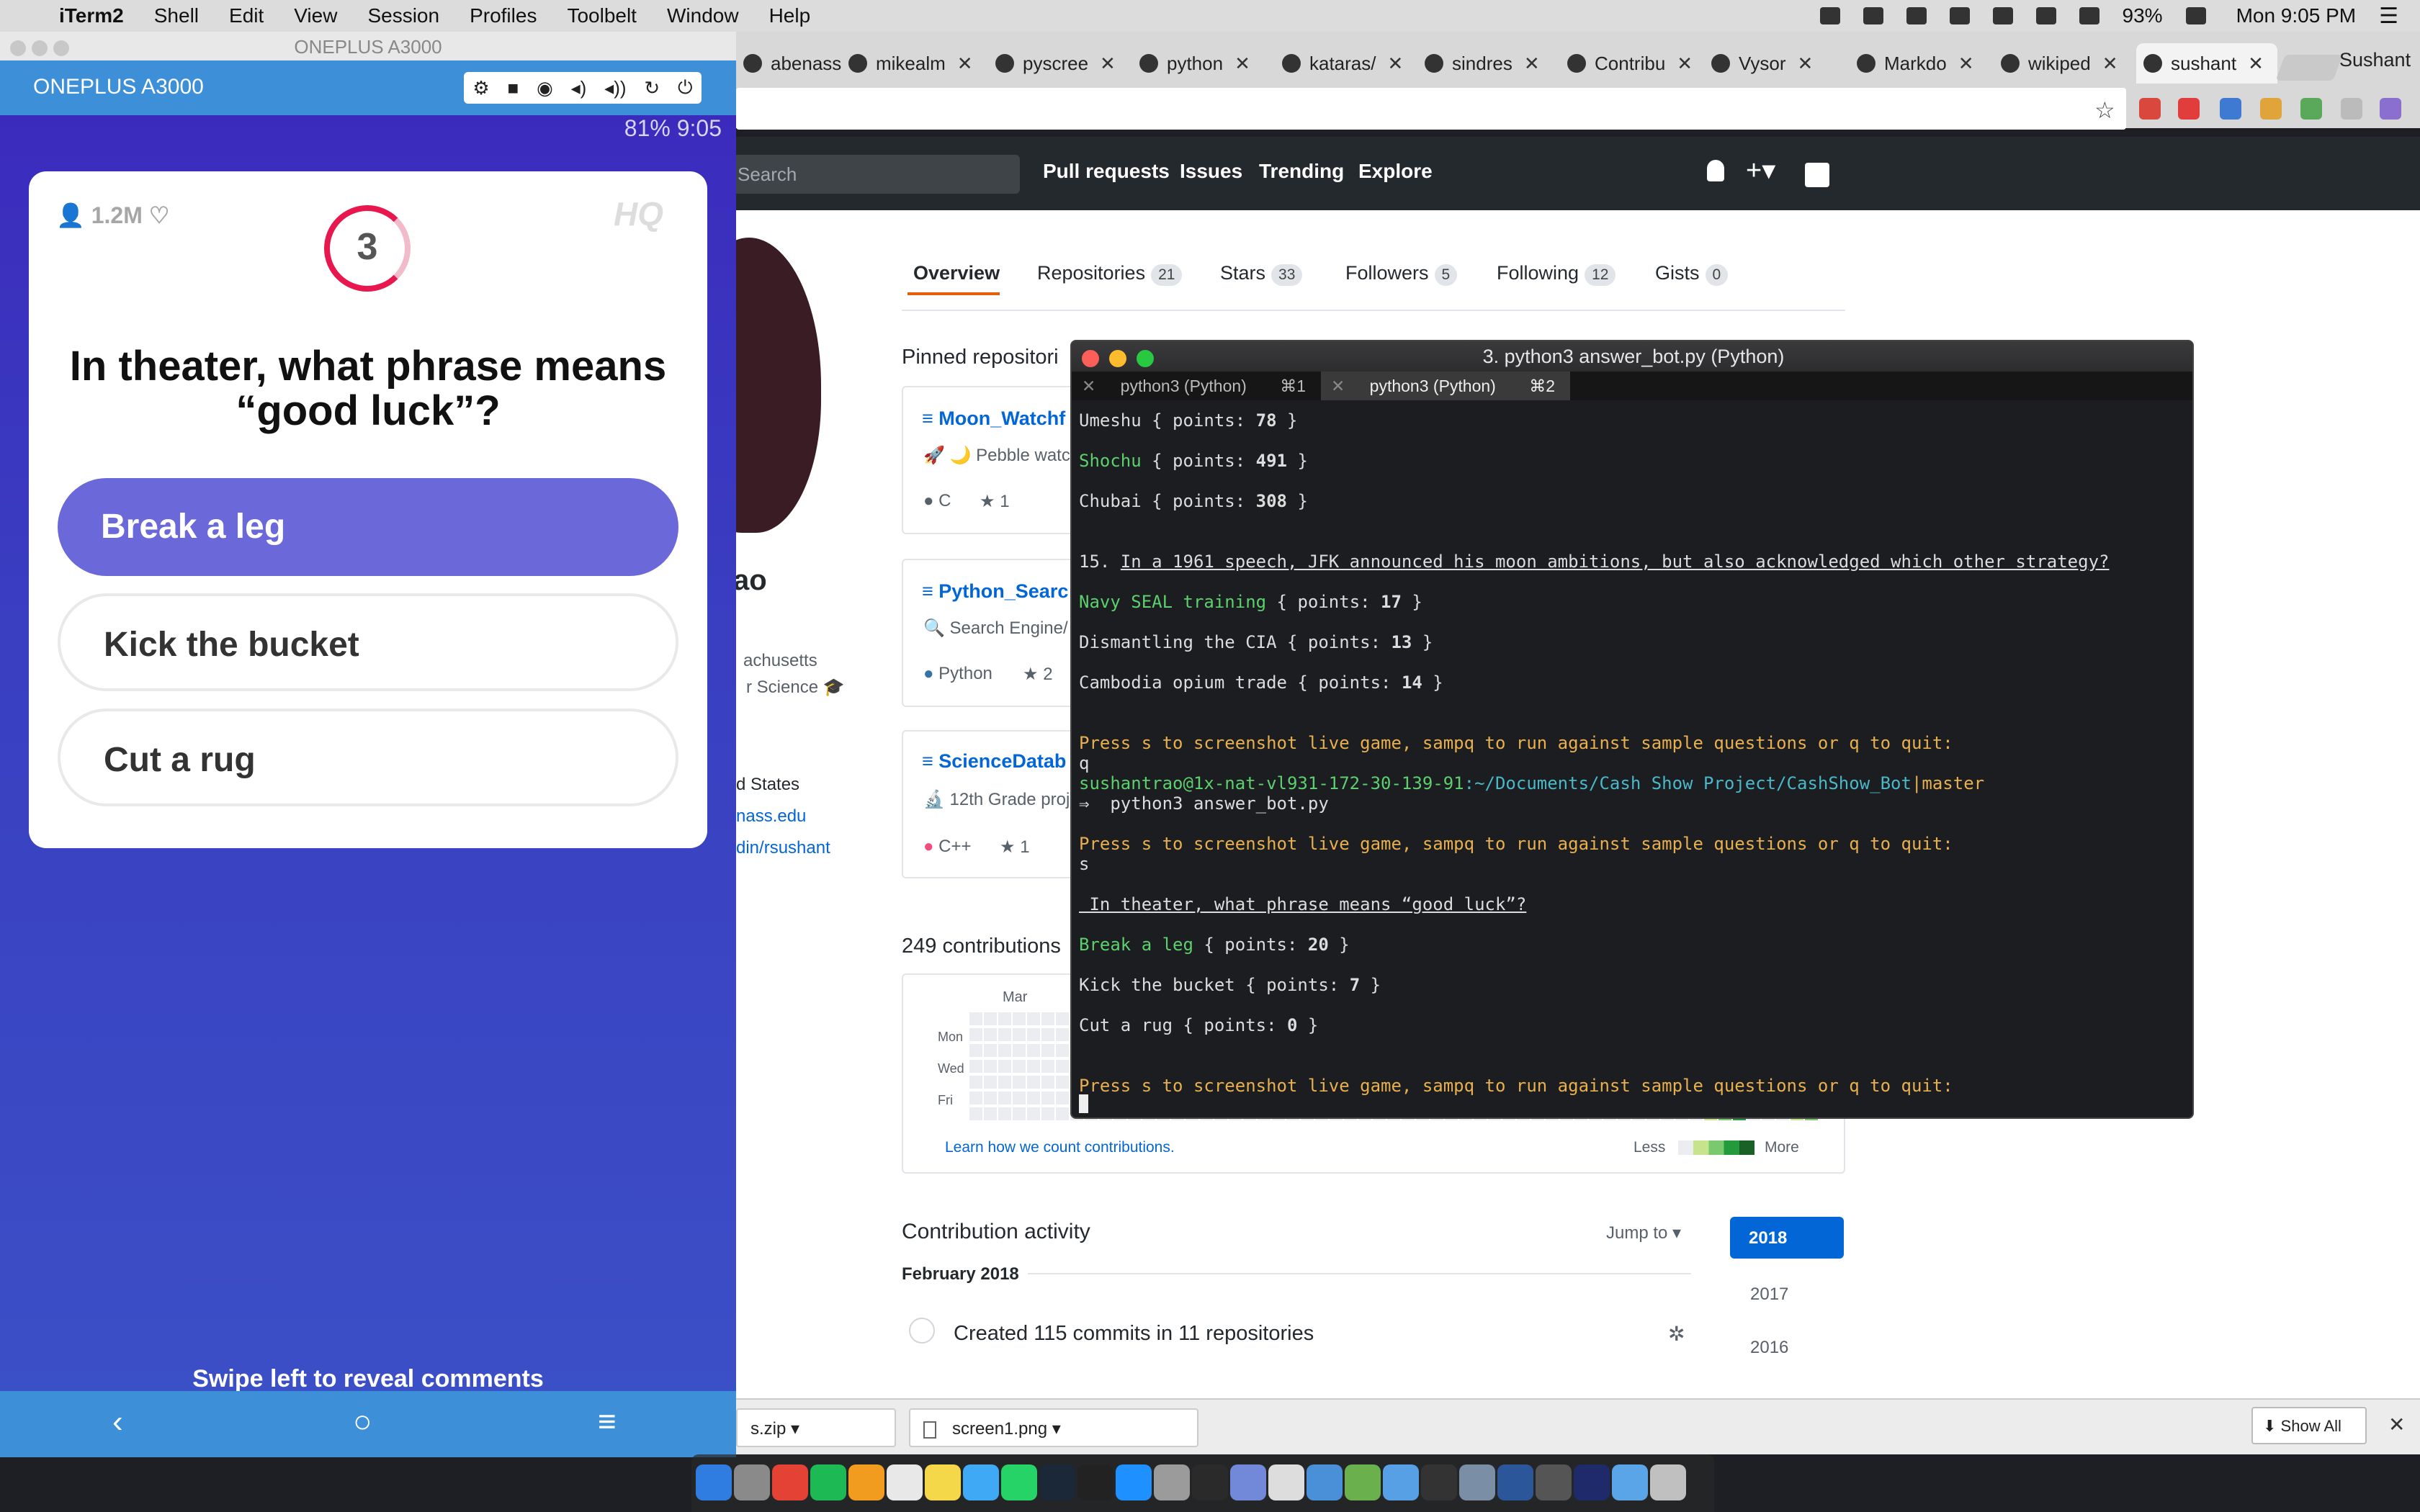 The height and width of the screenshot is (1512, 2420). Describe the element at coordinates (1630, 1482) in the screenshot. I see `downloads-folder-icon` at that location.